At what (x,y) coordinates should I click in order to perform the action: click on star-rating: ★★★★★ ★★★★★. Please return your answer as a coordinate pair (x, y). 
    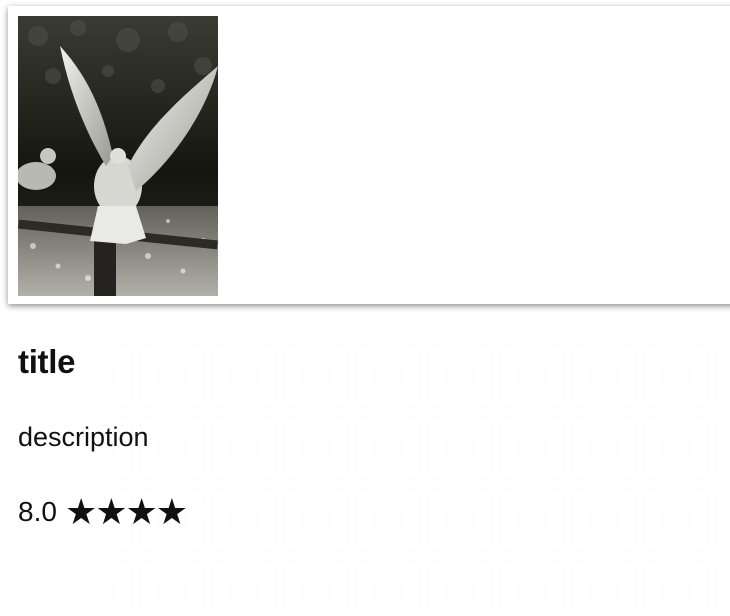
    Looking at the image, I should click on (141, 512).